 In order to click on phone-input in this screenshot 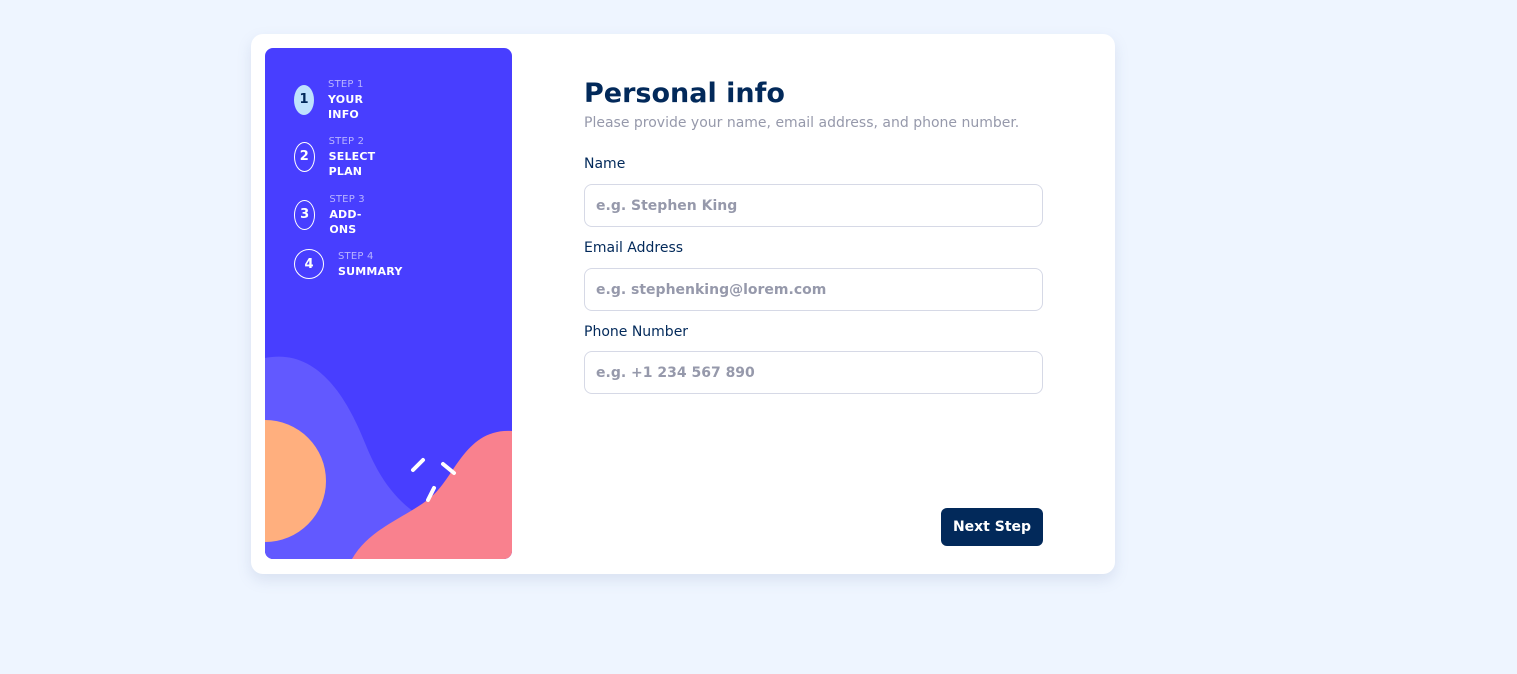, I will do `click(813, 372)`.